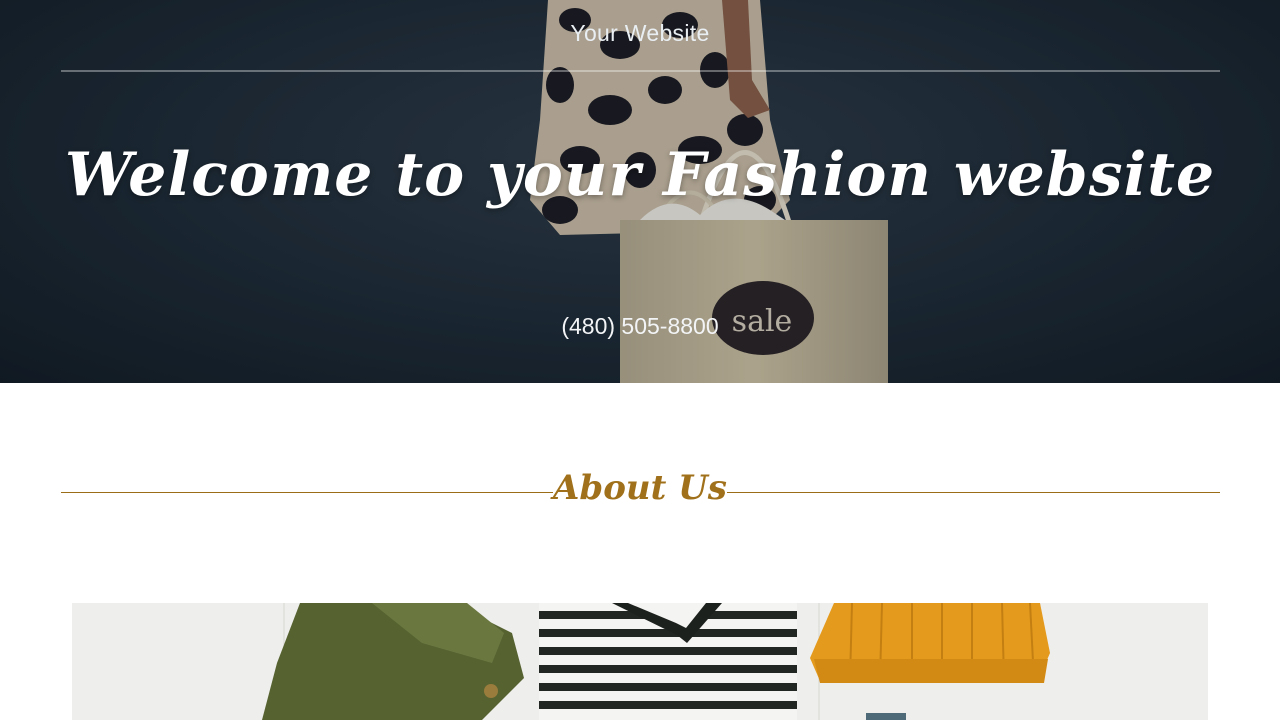  Describe the element at coordinates (973, 492) in the screenshot. I see `about-divider-right` at that location.